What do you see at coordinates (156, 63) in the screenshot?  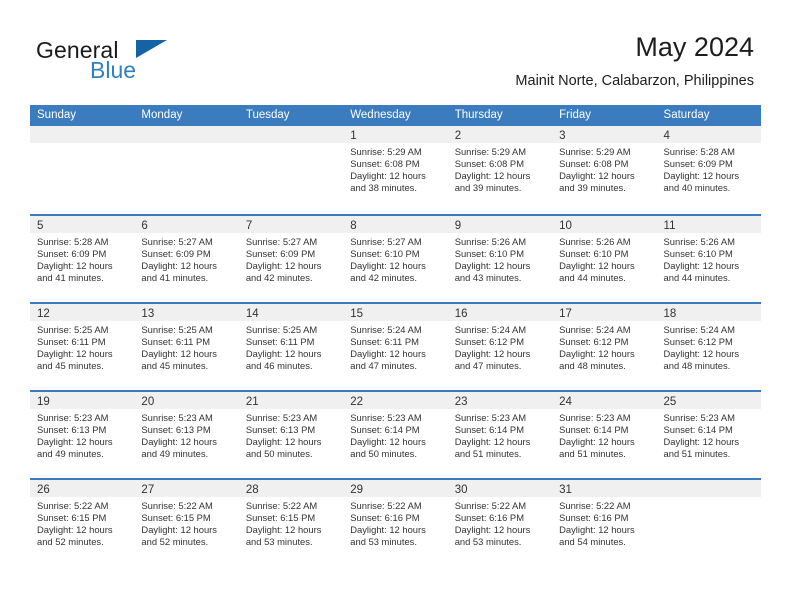 I see `brand-logo: General Blue` at bounding box center [156, 63].